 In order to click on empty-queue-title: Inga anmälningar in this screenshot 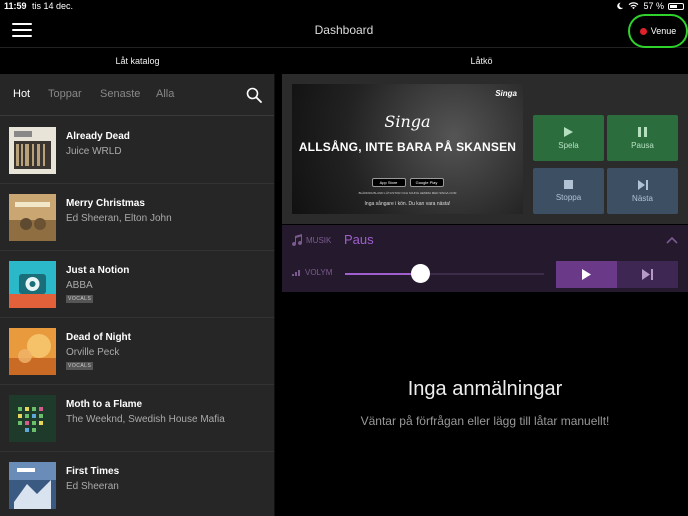, I will do `click(485, 389)`.